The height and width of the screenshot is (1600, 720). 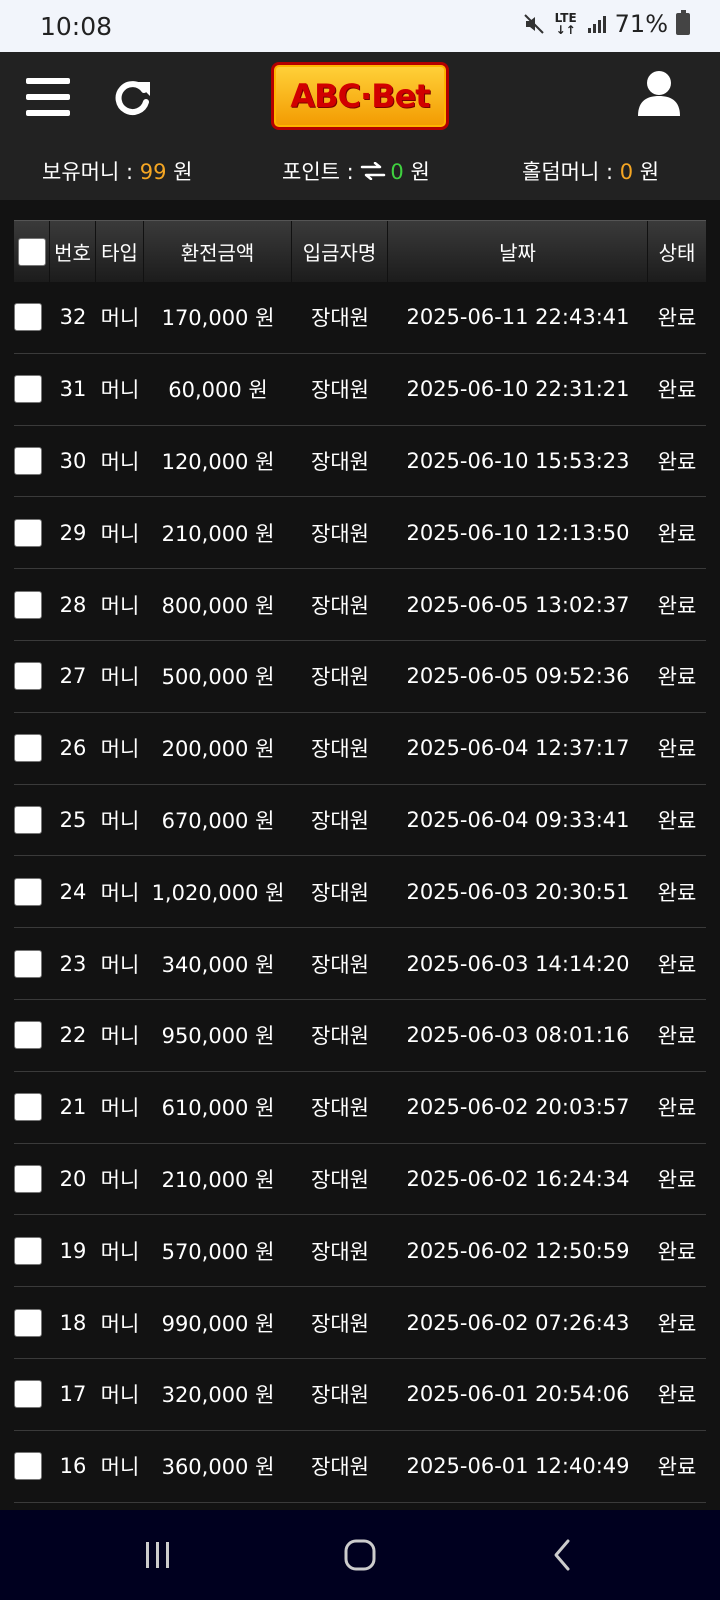 I want to click on table-row: 17 머니 320,000 원 장대원 2025-06-01 20:54:06 완료, so click(x=360, y=1395).